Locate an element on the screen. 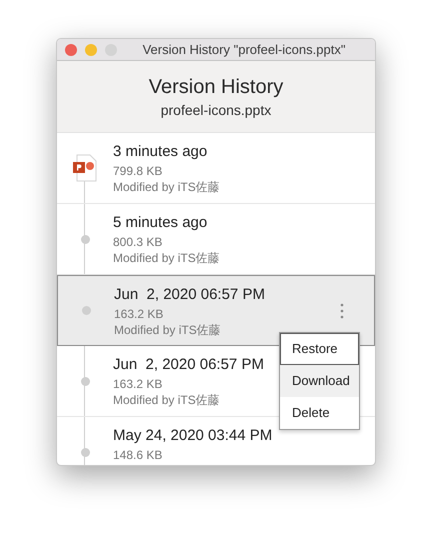  file-size: 800.3 KB is located at coordinates (138, 242).